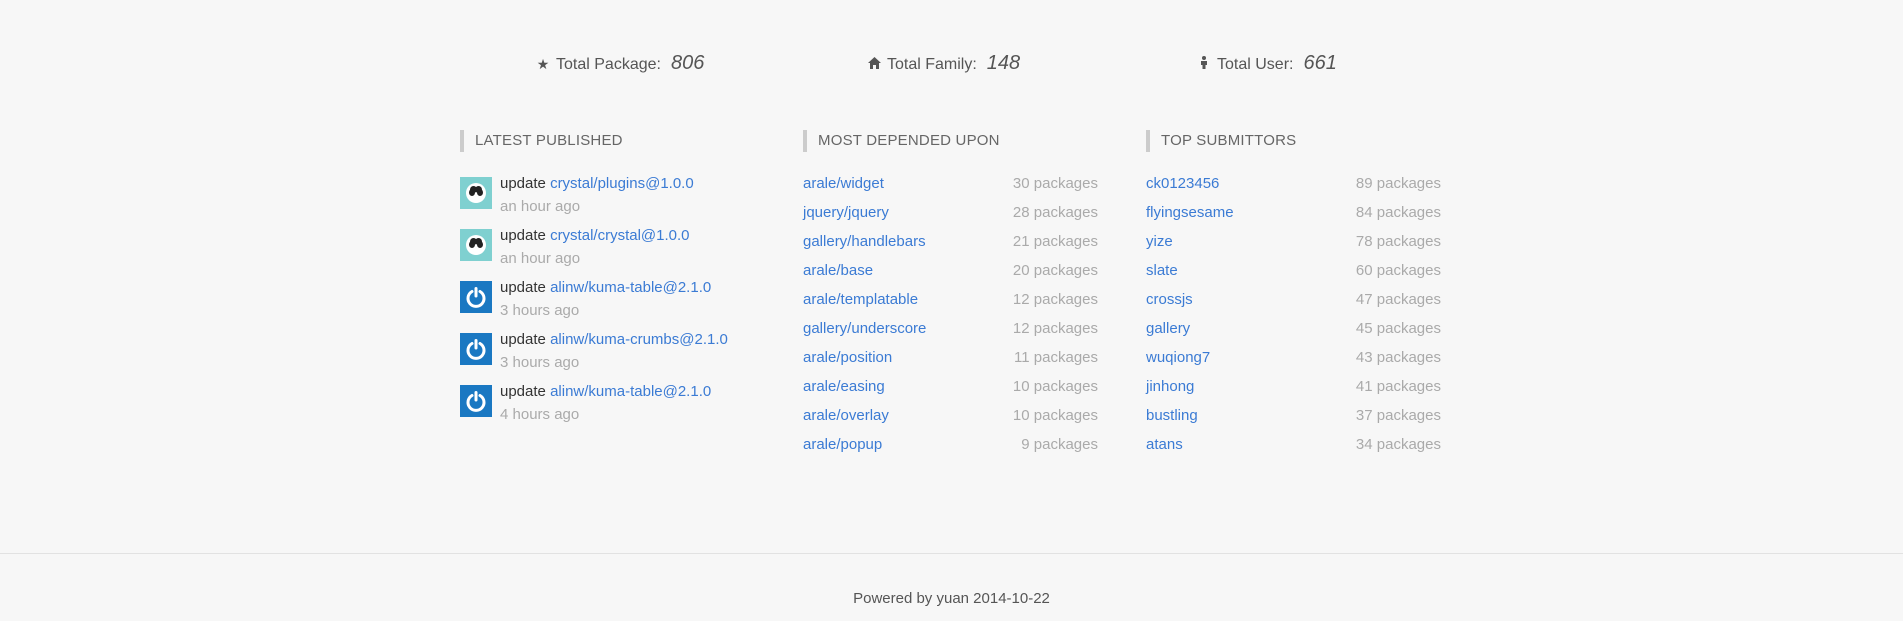 This screenshot has width=1903, height=621. Describe the element at coordinates (843, 186) in the screenshot. I see `package-link: arale/widget` at that location.